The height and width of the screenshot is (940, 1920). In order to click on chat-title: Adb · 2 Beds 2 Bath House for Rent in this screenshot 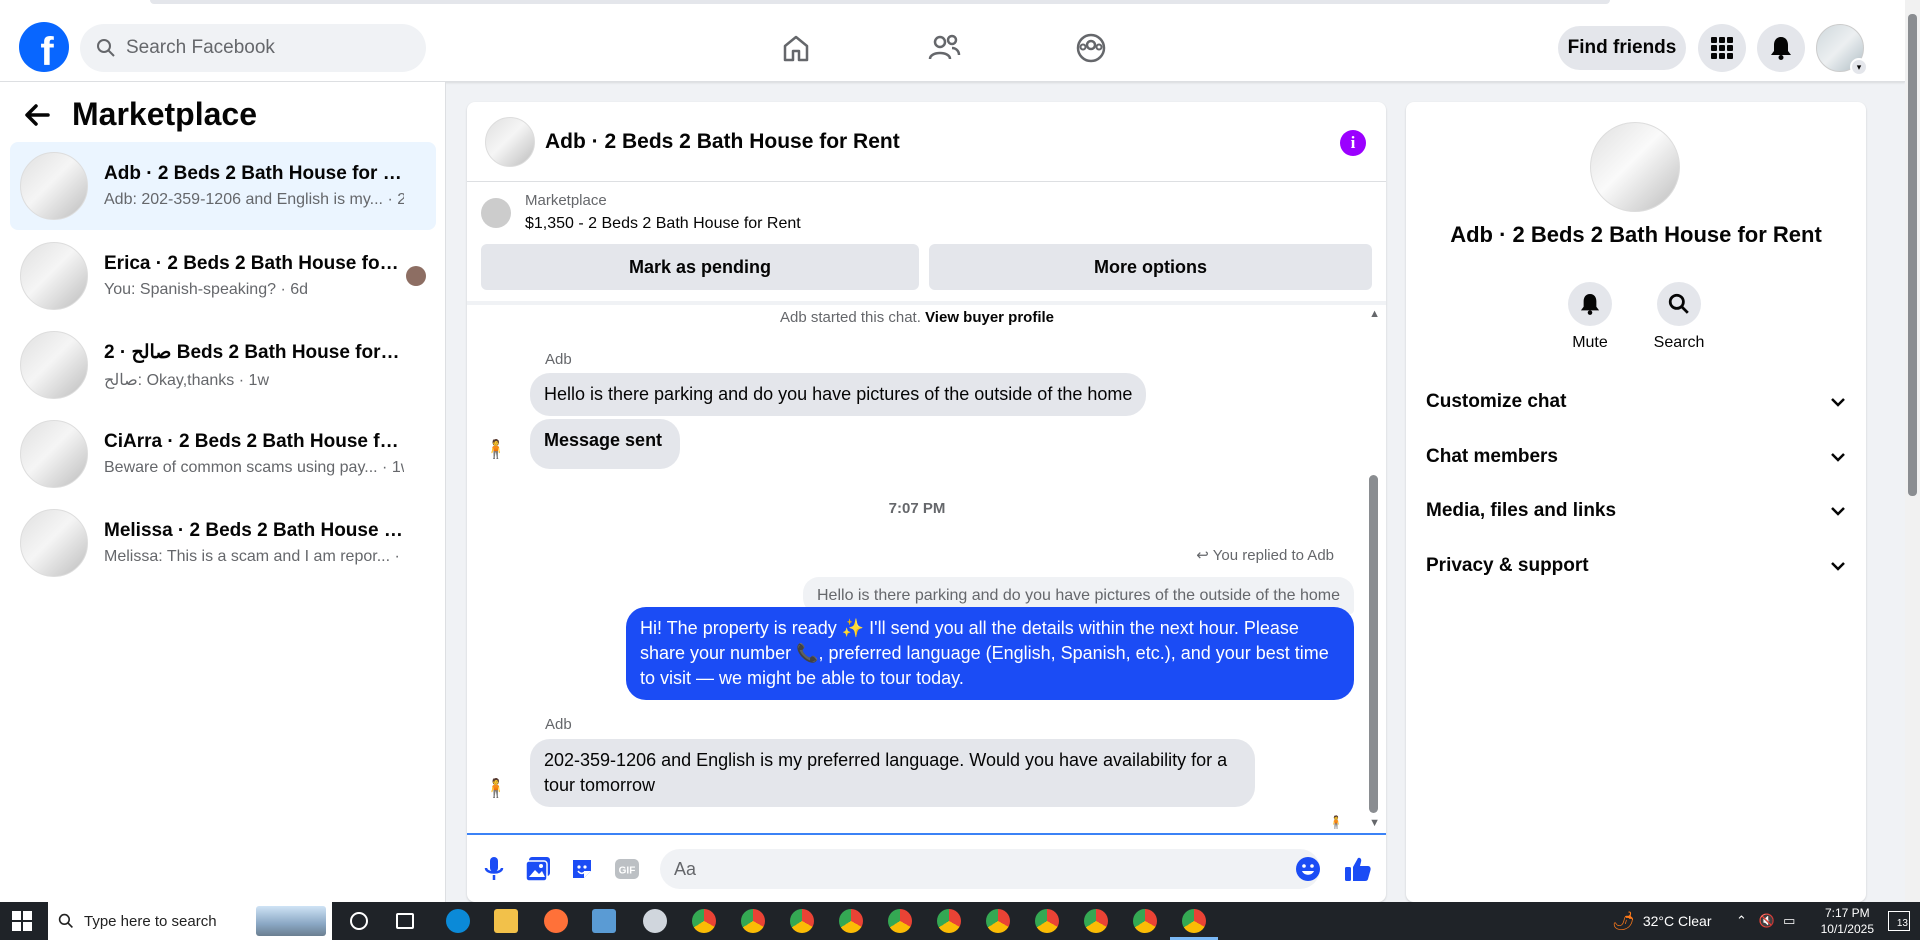, I will do `click(722, 142)`.